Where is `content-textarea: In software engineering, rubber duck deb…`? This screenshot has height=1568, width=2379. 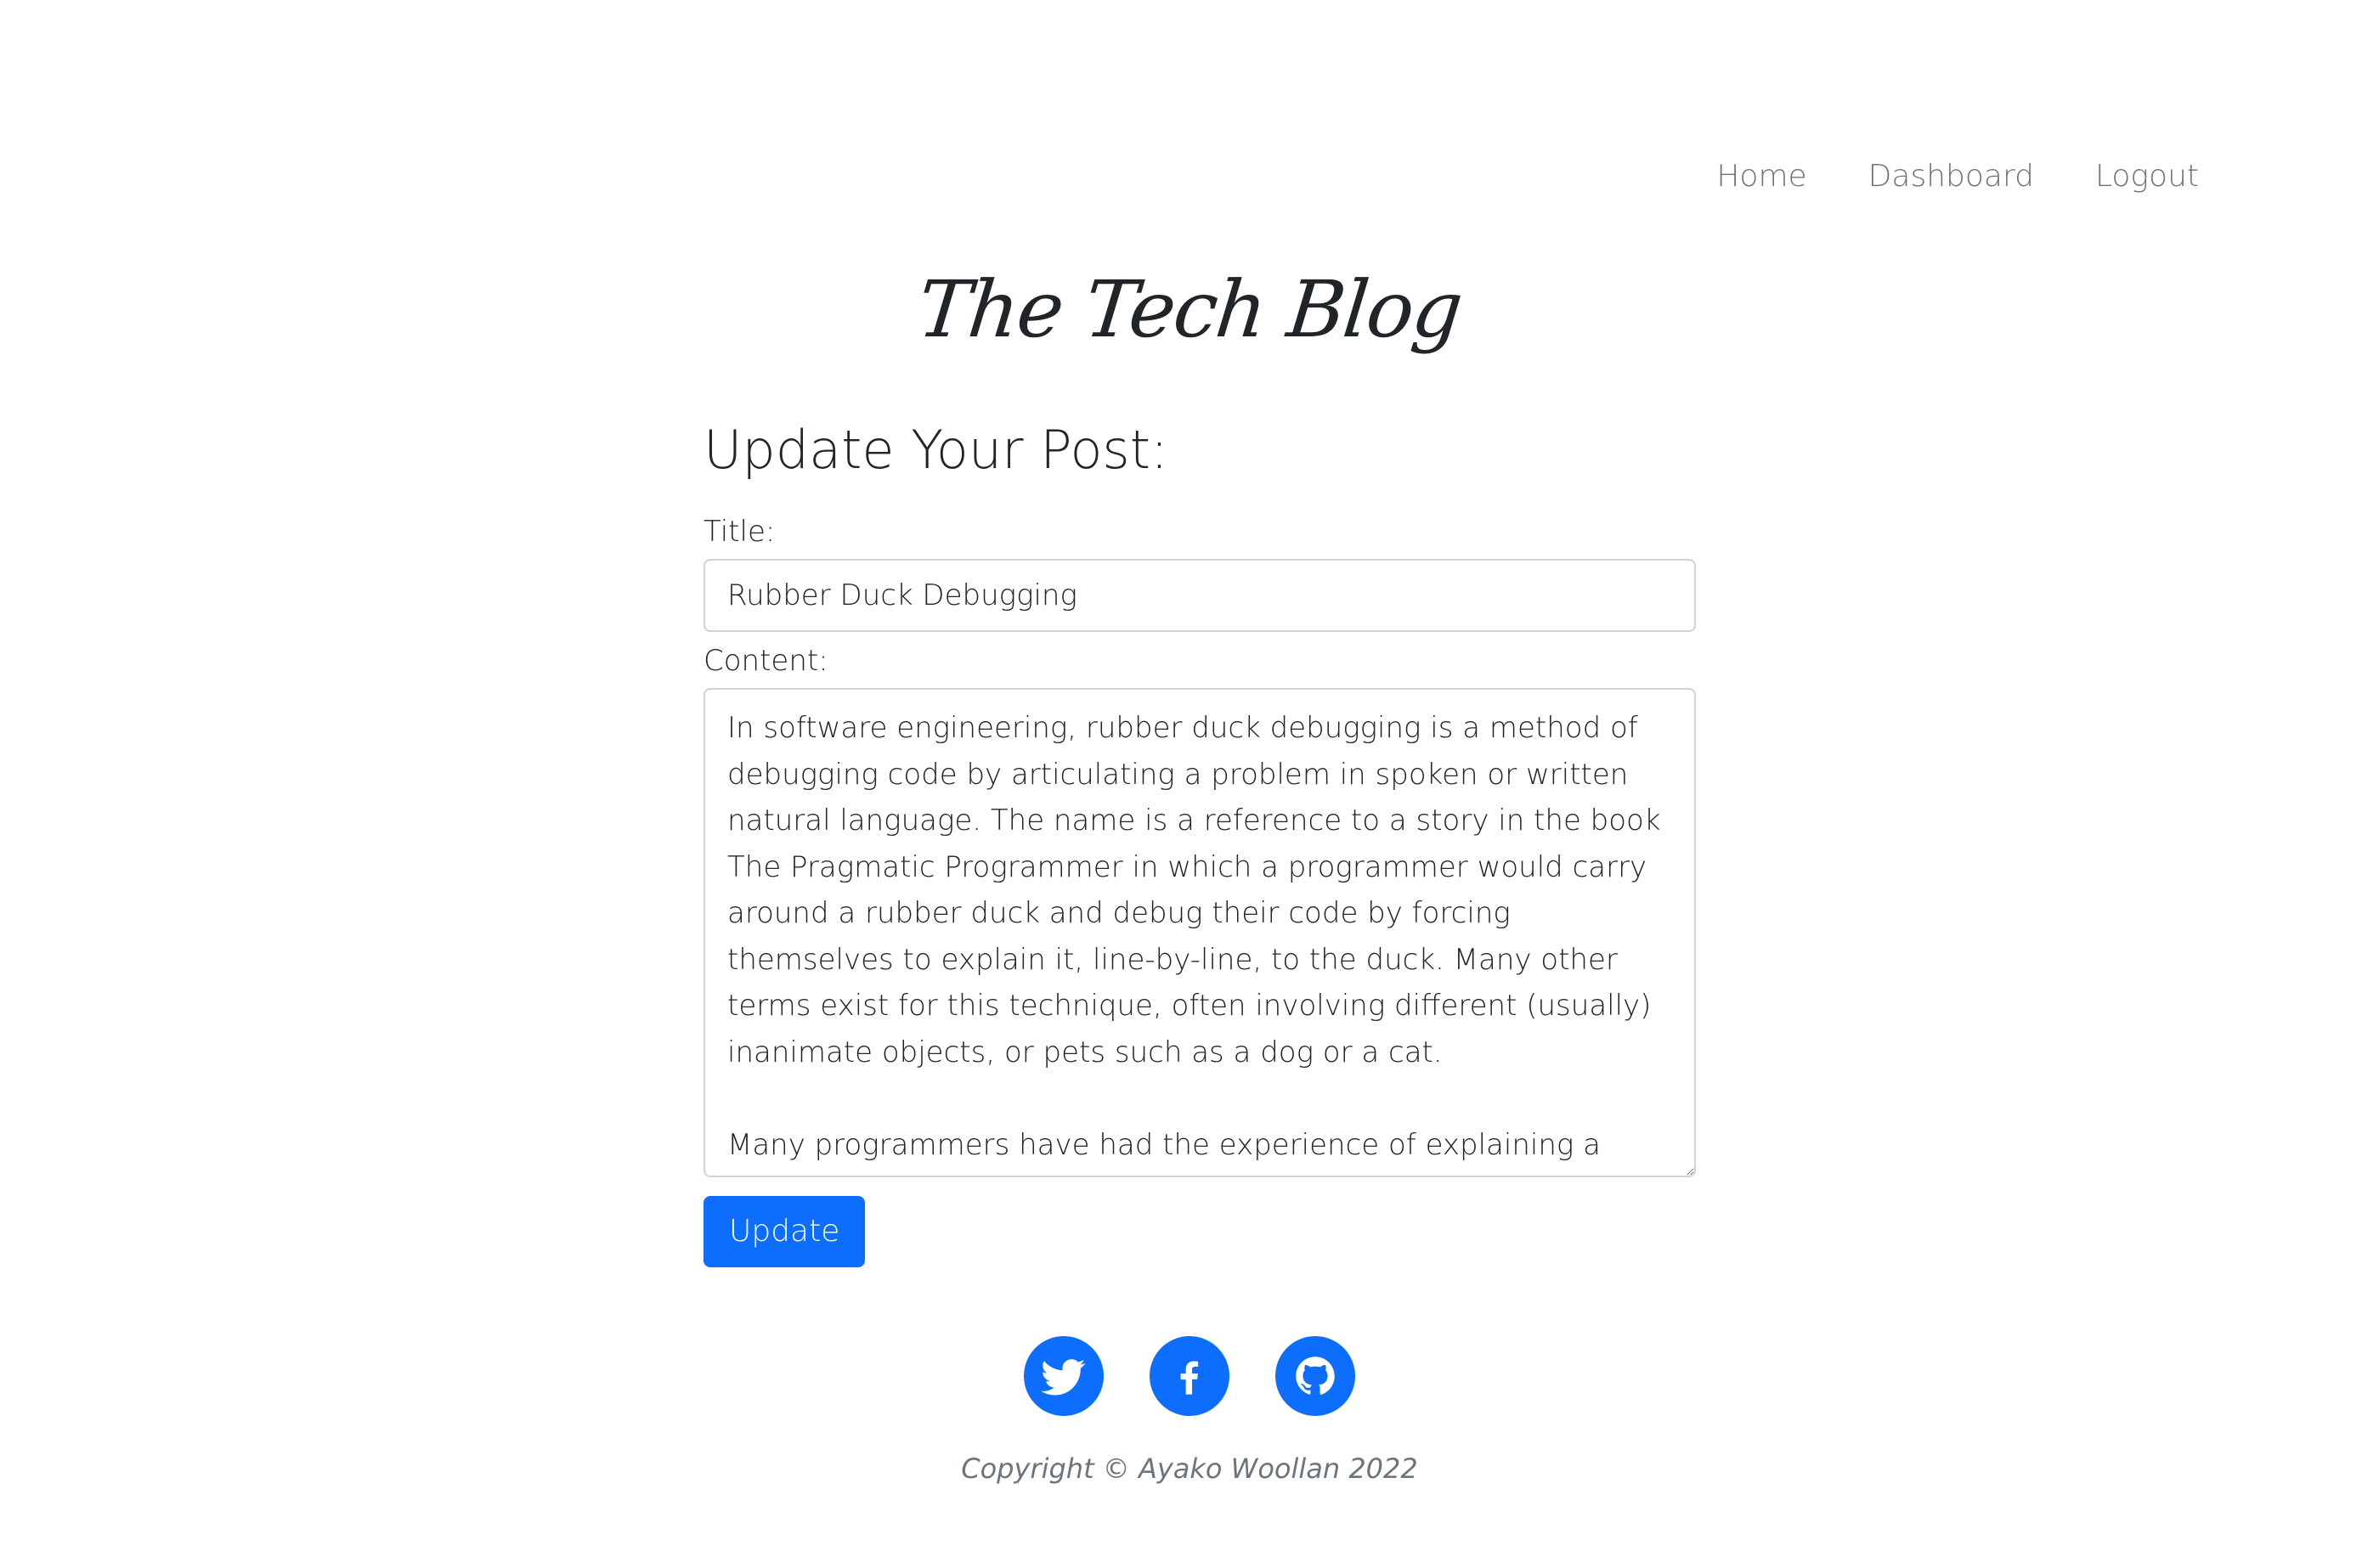 content-textarea: In software engineering, rubber duck deb… is located at coordinates (1200, 933).